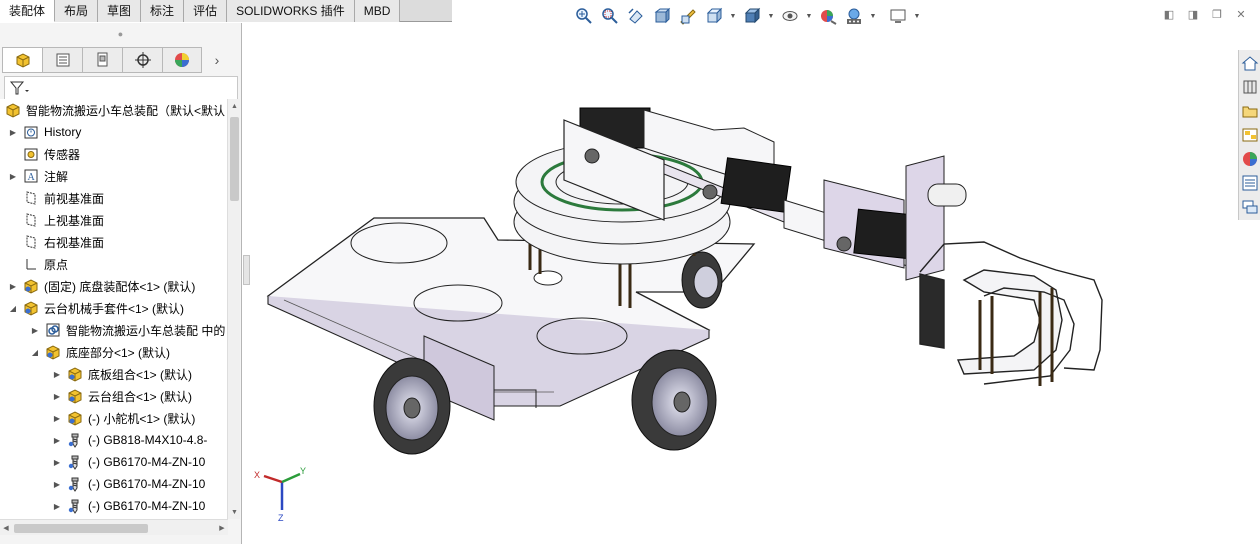 The height and width of the screenshot is (544, 1260). I want to click on assembly-tree-icon, so click(22, 60).